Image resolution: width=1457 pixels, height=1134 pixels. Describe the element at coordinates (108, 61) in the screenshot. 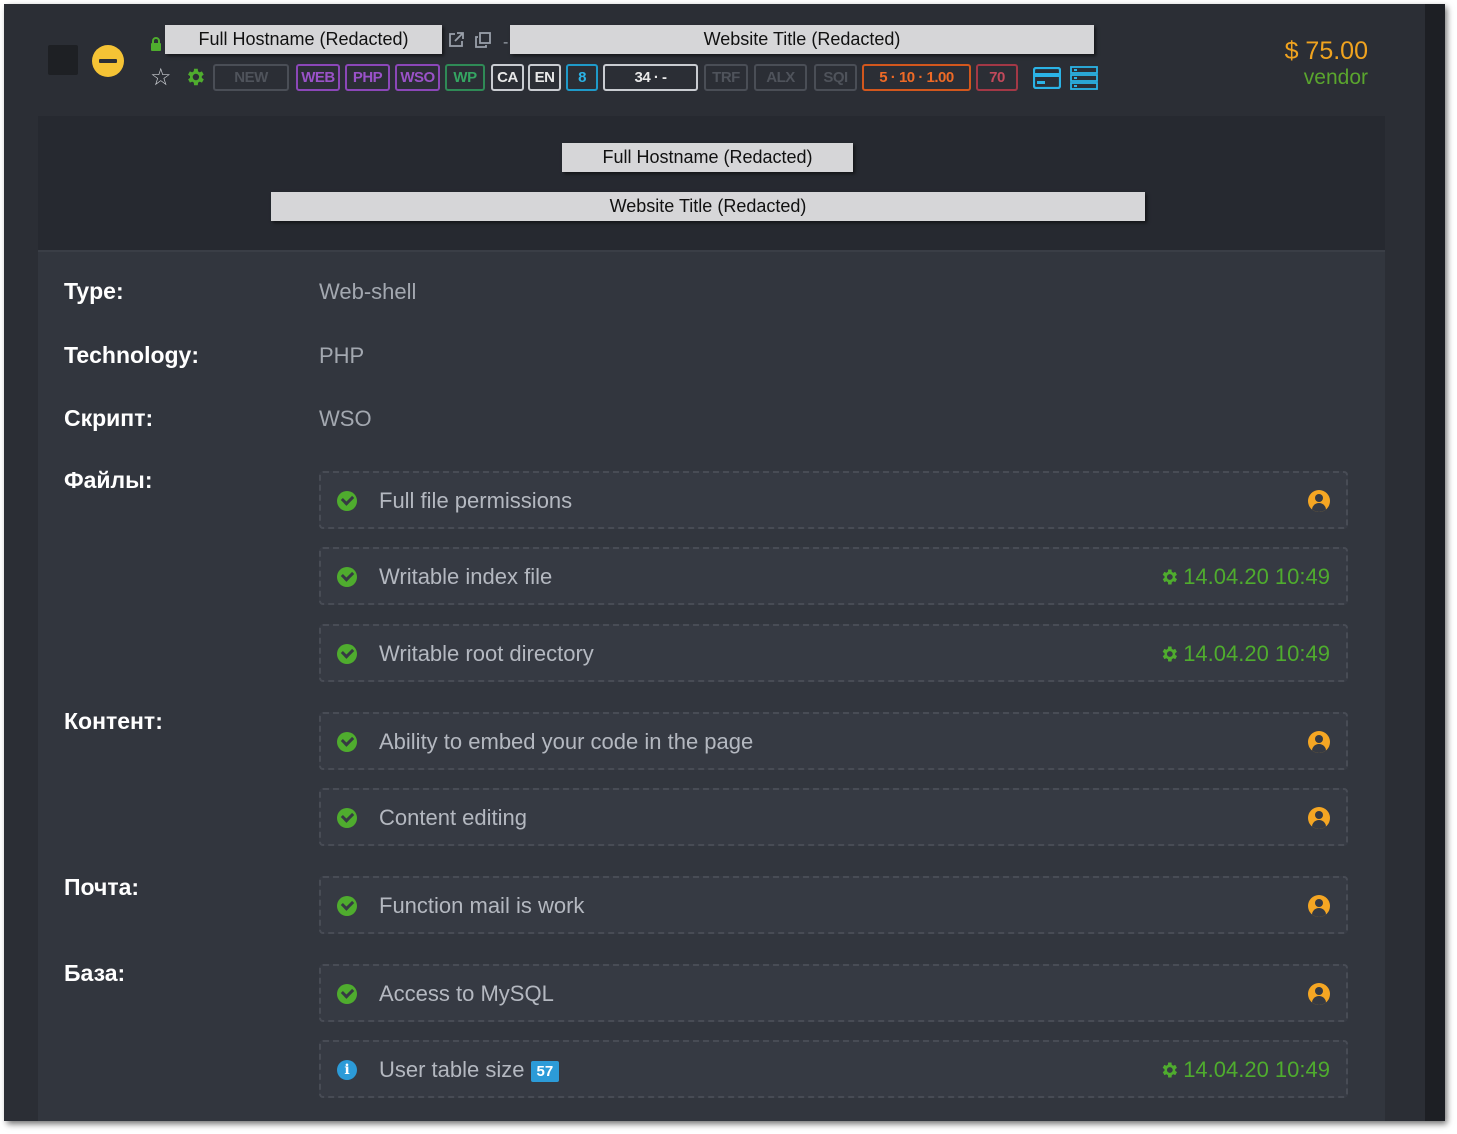

I see `status-minus-icon` at that location.